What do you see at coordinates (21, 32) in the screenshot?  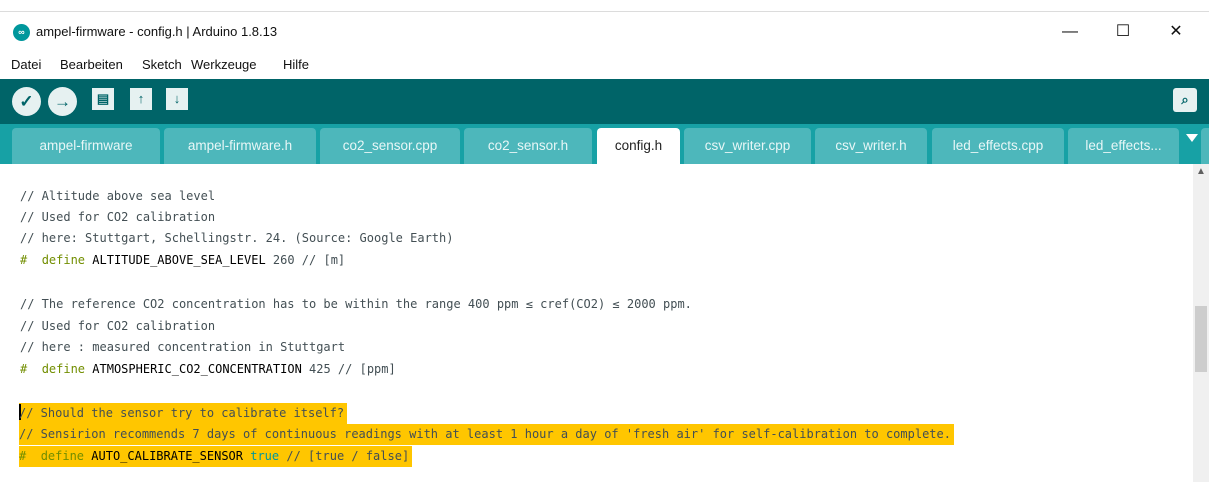 I see `arduino-app-icon: ∞` at bounding box center [21, 32].